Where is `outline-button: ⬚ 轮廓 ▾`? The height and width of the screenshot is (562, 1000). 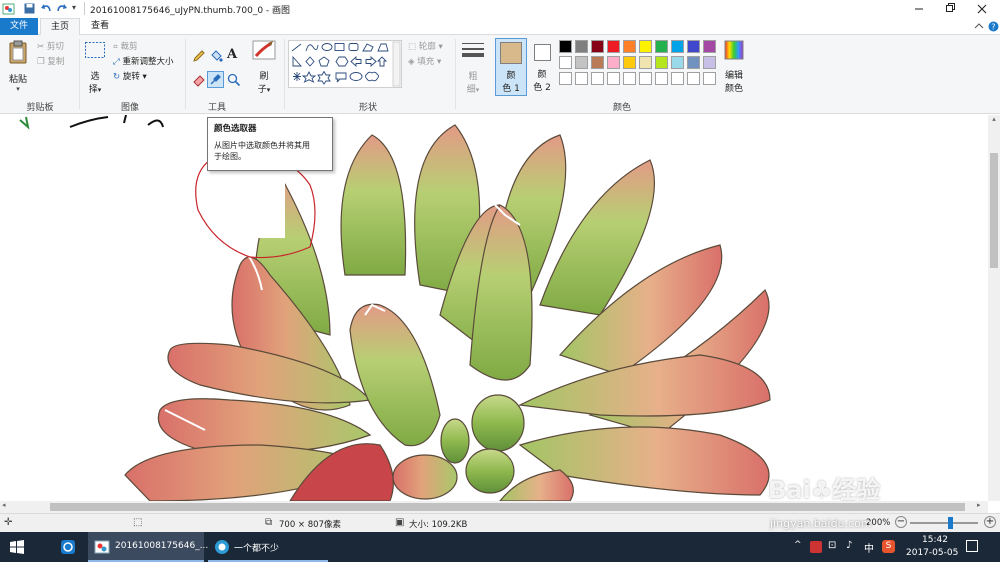 outline-button: ⬚ 轮廓 ▾ is located at coordinates (425, 47).